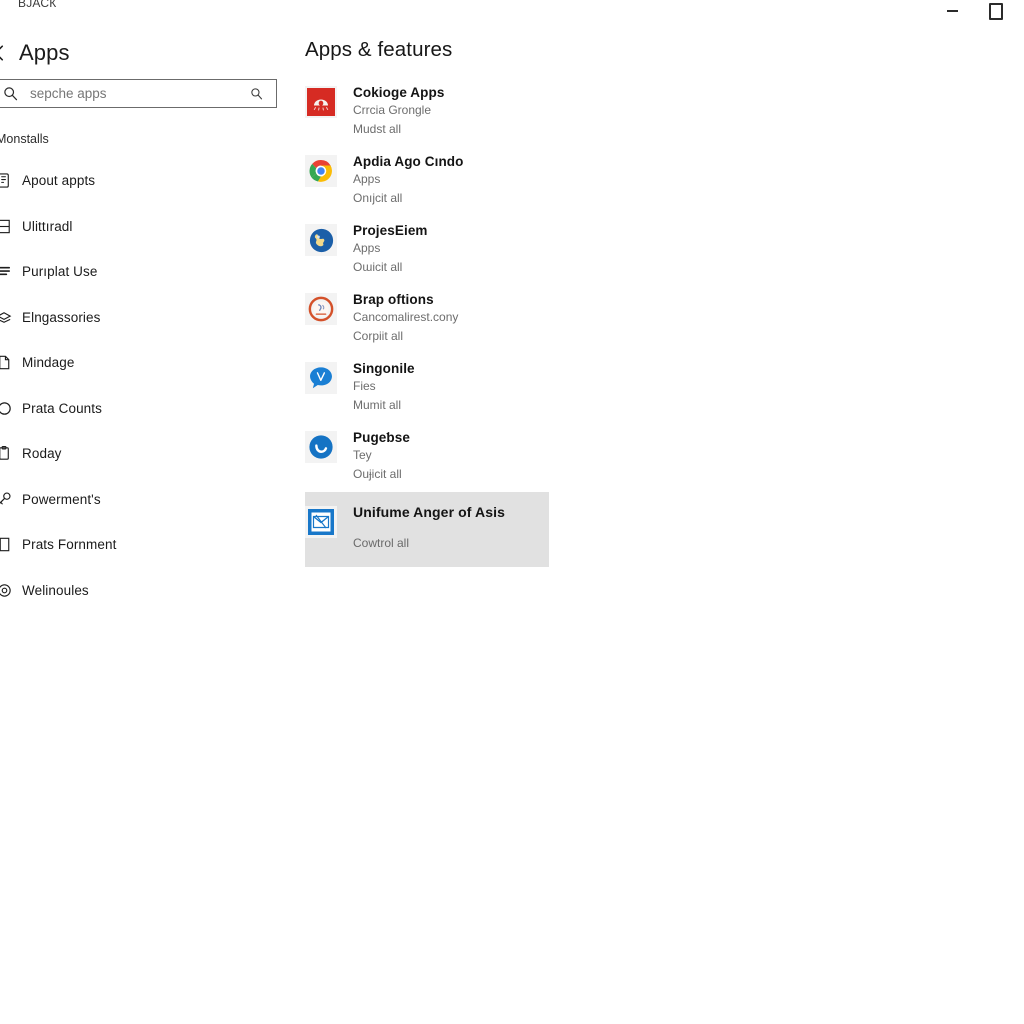 This screenshot has height=1024, width=1024. What do you see at coordinates (427, 457) in the screenshot?
I see `app-list-item: Pugeƅse Tey Ouɉicit all` at bounding box center [427, 457].